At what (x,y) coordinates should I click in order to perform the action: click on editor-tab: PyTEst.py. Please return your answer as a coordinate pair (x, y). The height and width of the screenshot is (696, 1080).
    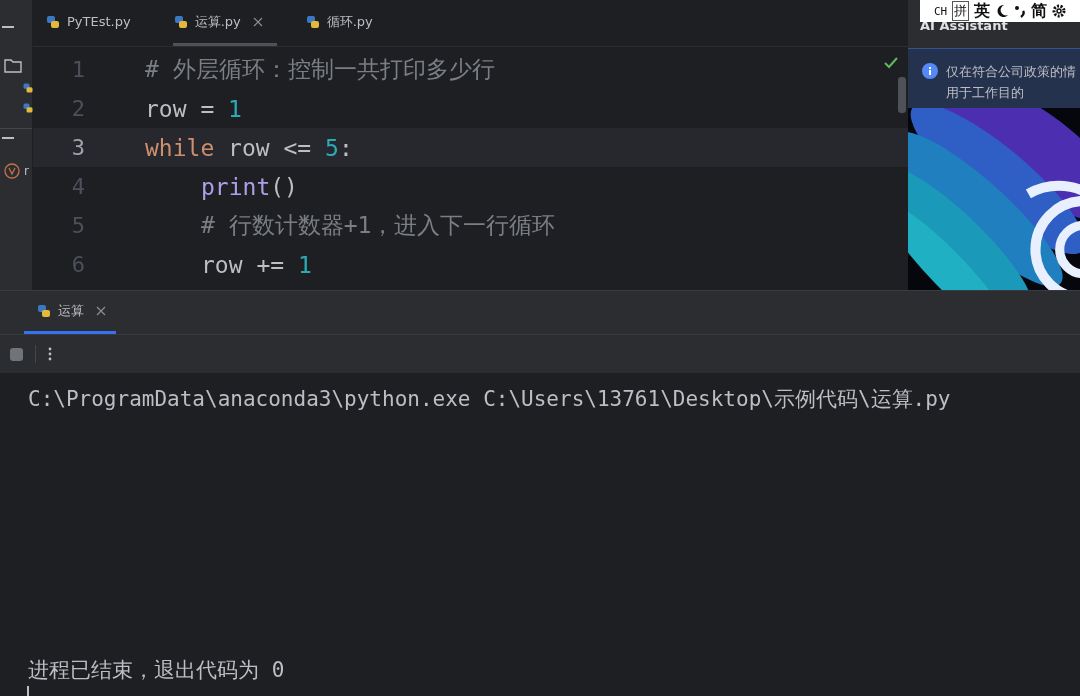
    Looking at the image, I should click on (95, 23).